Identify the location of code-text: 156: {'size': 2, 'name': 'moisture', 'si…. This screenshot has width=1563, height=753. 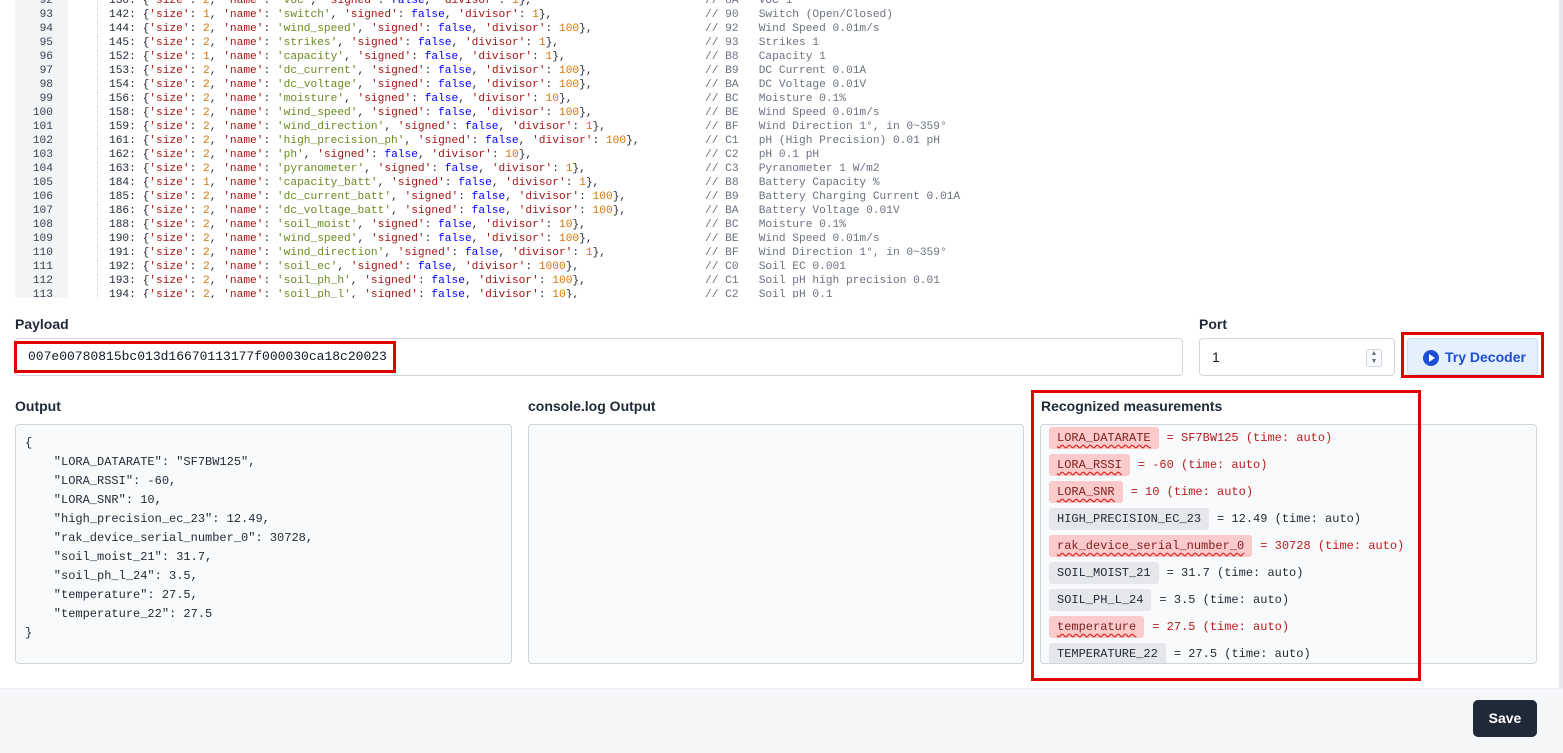
(341, 99).